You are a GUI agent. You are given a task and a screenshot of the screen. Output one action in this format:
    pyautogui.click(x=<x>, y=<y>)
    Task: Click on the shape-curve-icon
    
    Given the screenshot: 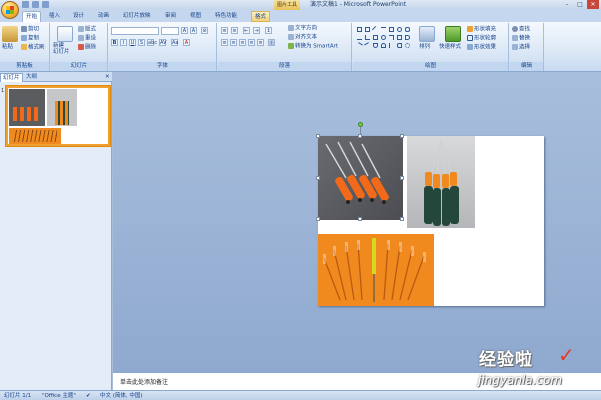 What is the action you would take?
    pyautogui.click(x=359, y=45)
    